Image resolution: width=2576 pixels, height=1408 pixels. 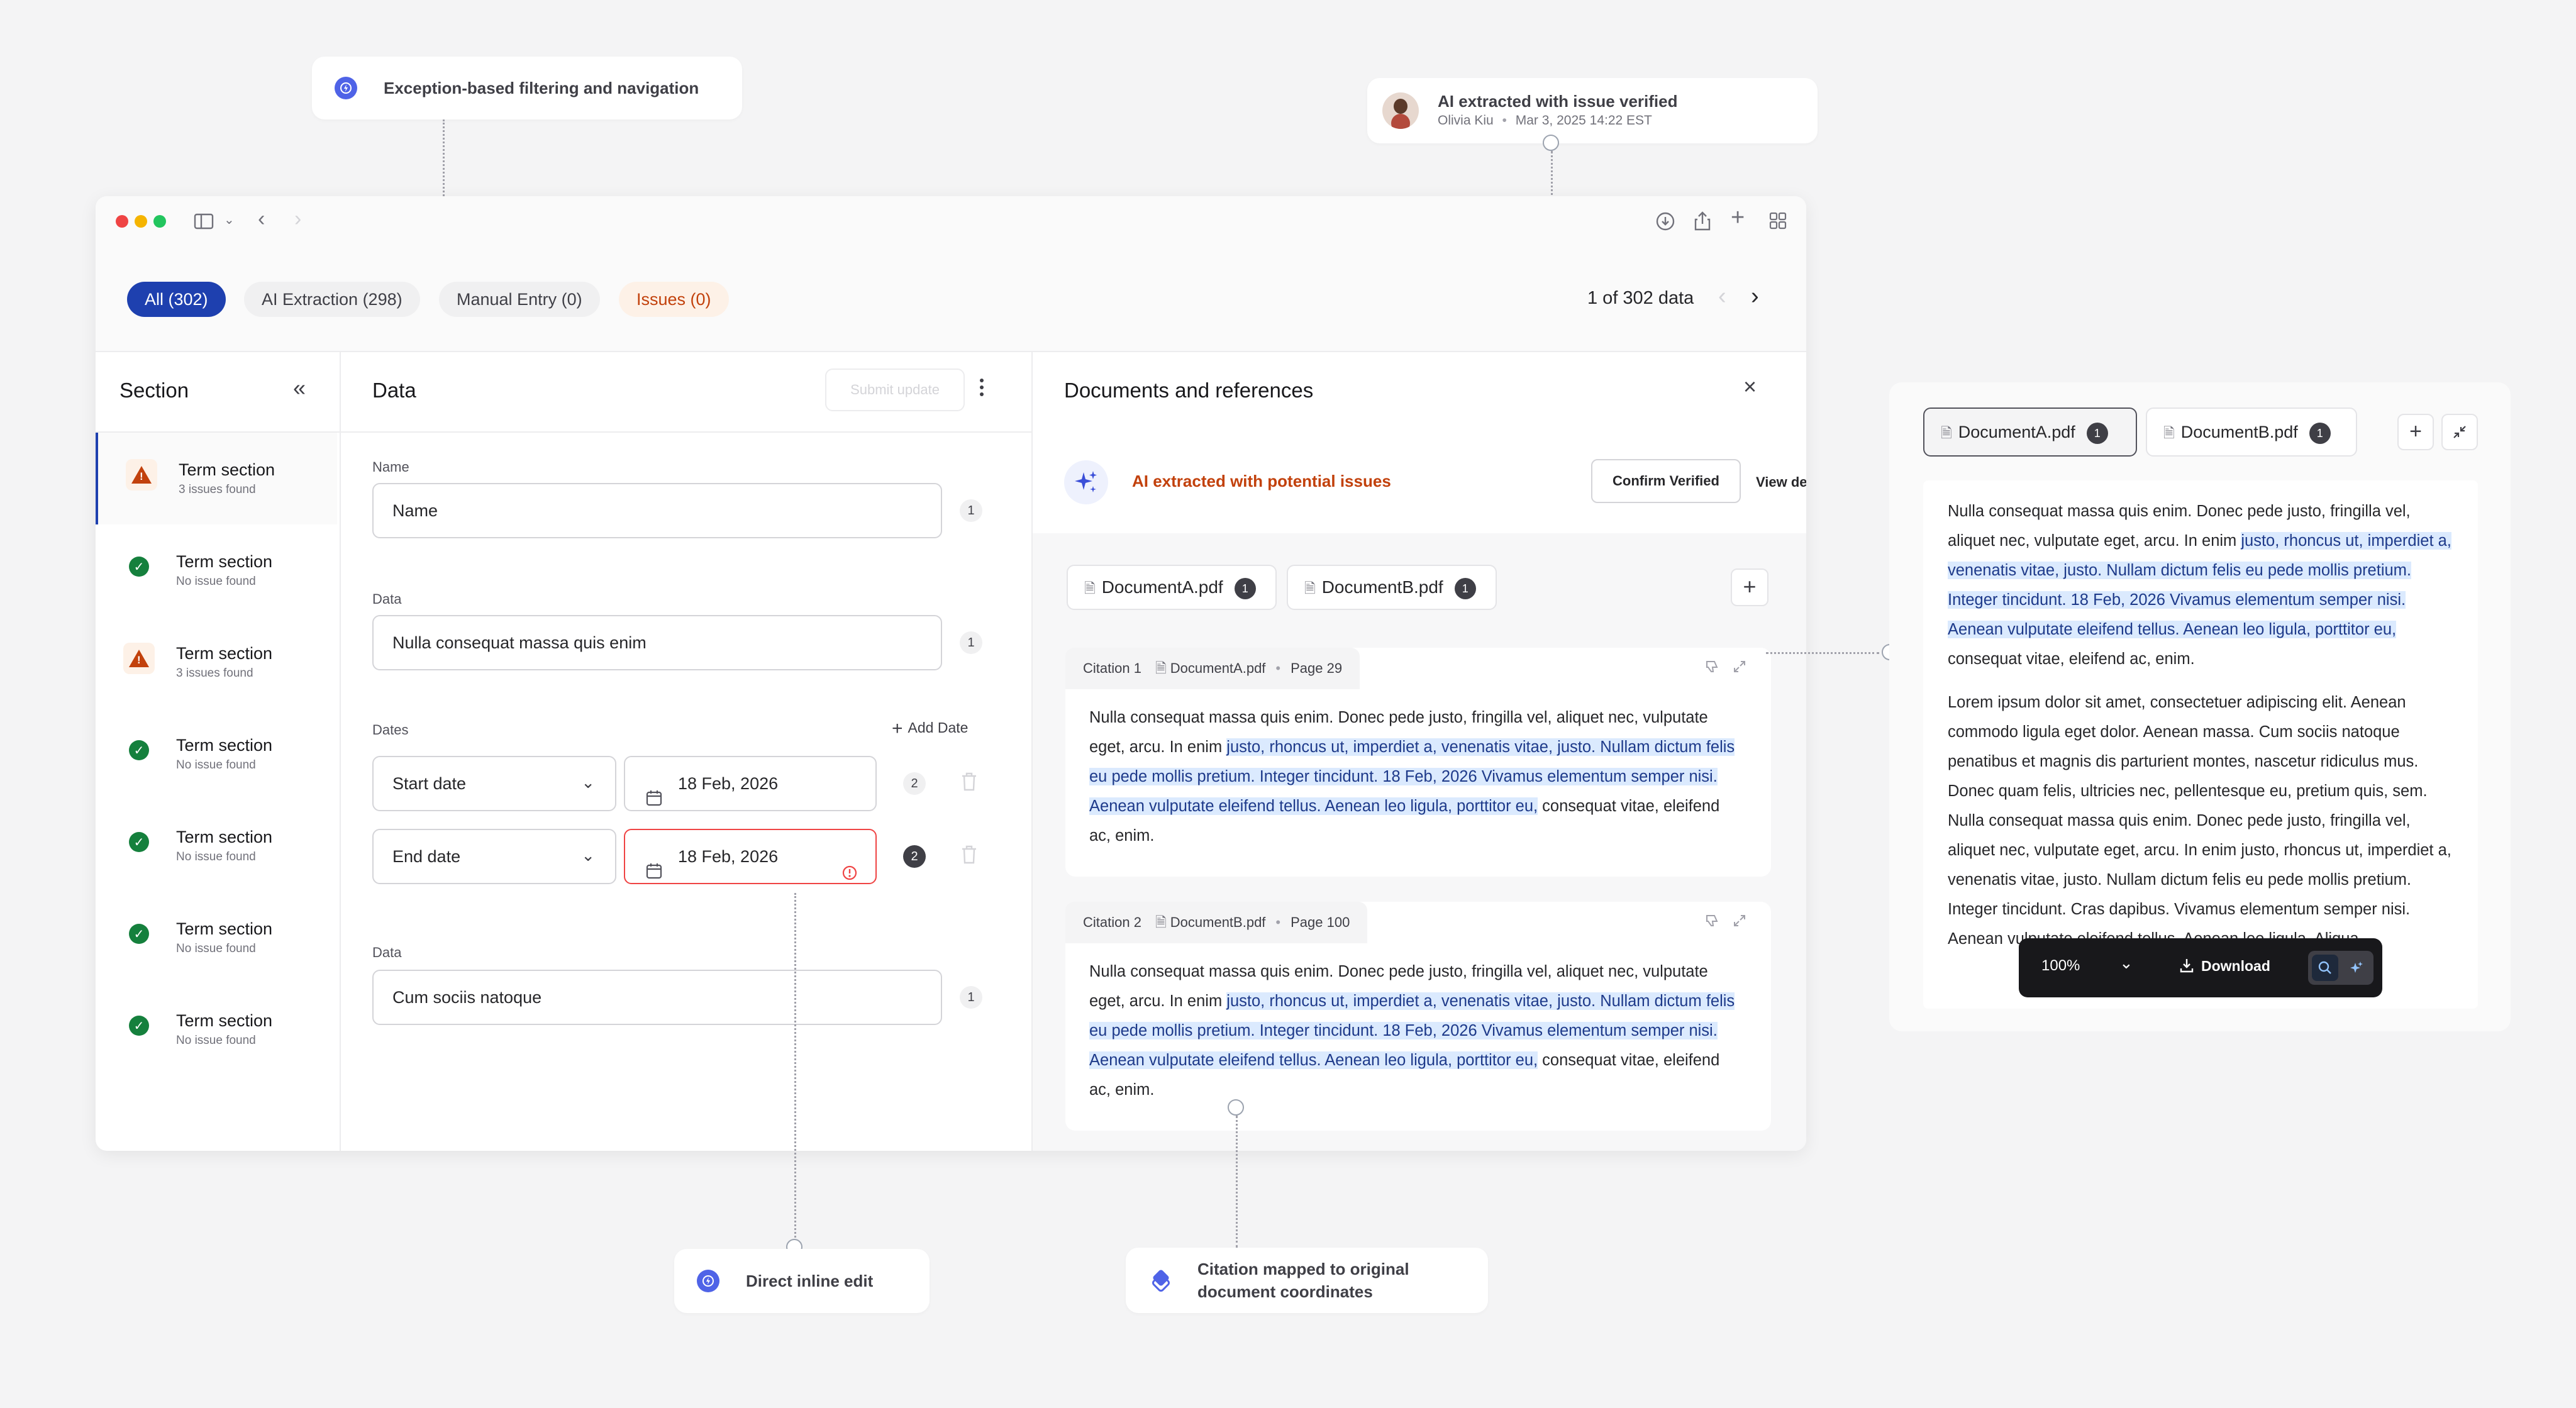 I want to click on callout-inline-edit-text: Direct inline edit, so click(x=810, y=1281).